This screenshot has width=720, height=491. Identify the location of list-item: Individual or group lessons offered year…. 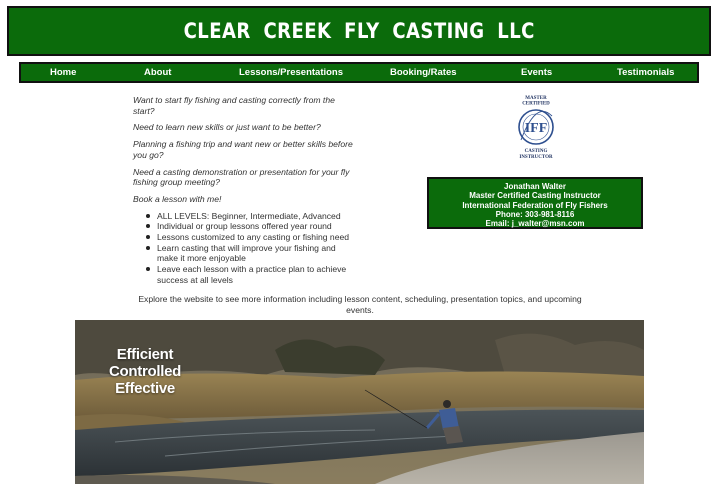
(250, 226).